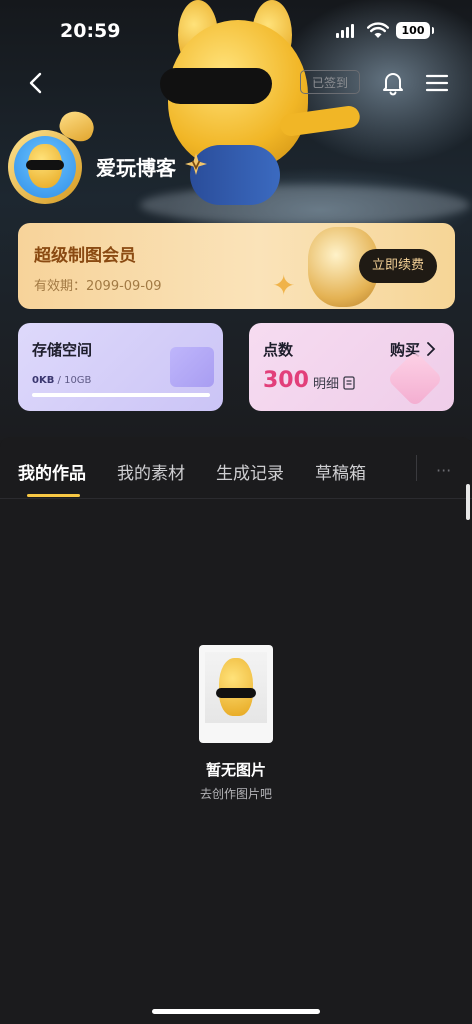 The height and width of the screenshot is (1024, 472). What do you see at coordinates (349, 382) in the screenshot?
I see `document-icon` at bounding box center [349, 382].